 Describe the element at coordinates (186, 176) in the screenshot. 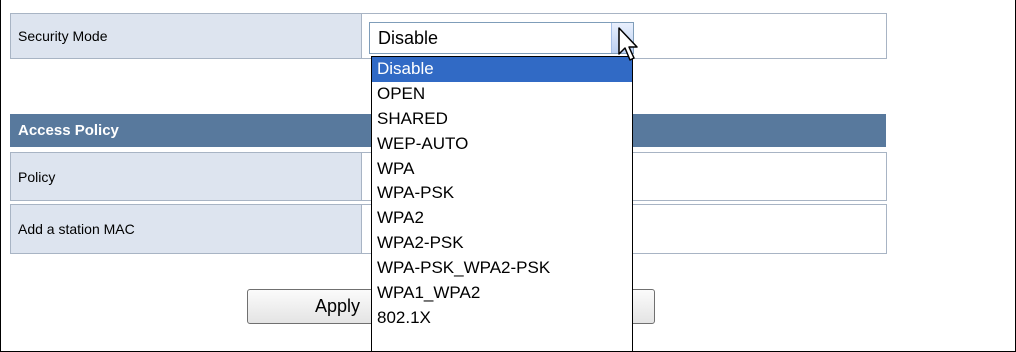

I see `policy-label: Policy` at that location.